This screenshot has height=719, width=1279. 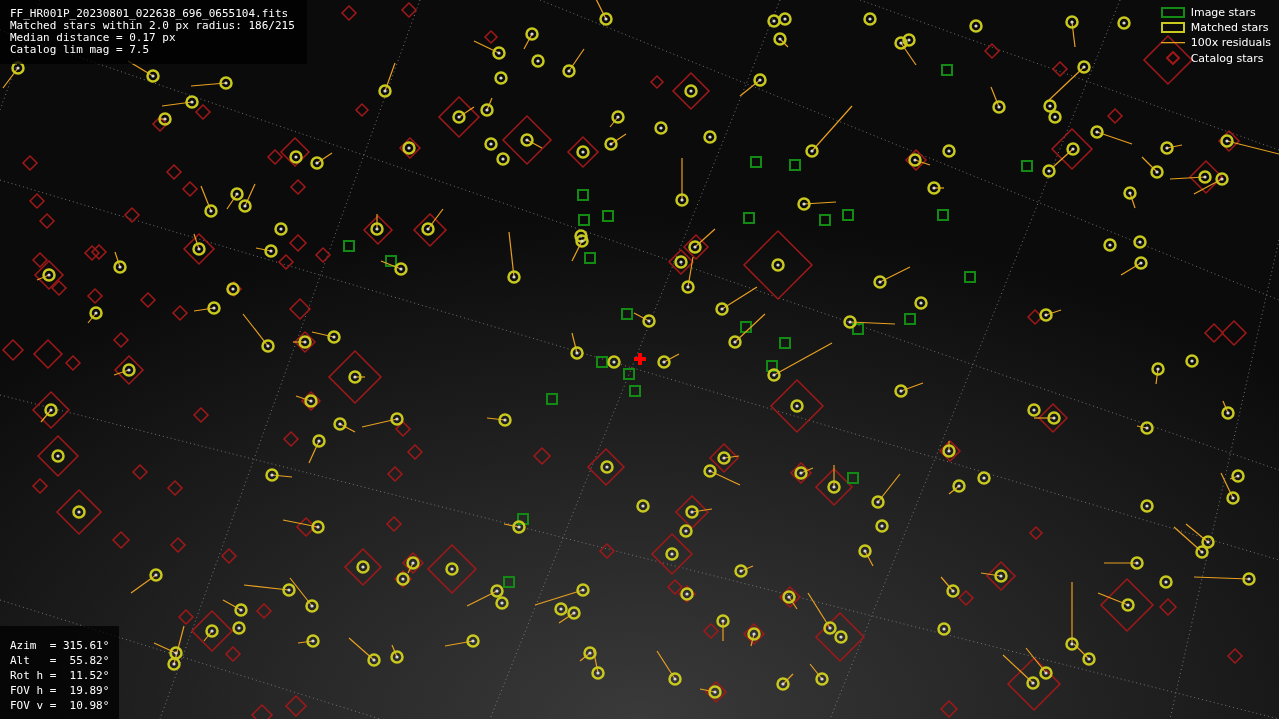 What do you see at coordinates (1223, 12) in the screenshot?
I see `legend-label: Image stars` at bounding box center [1223, 12].